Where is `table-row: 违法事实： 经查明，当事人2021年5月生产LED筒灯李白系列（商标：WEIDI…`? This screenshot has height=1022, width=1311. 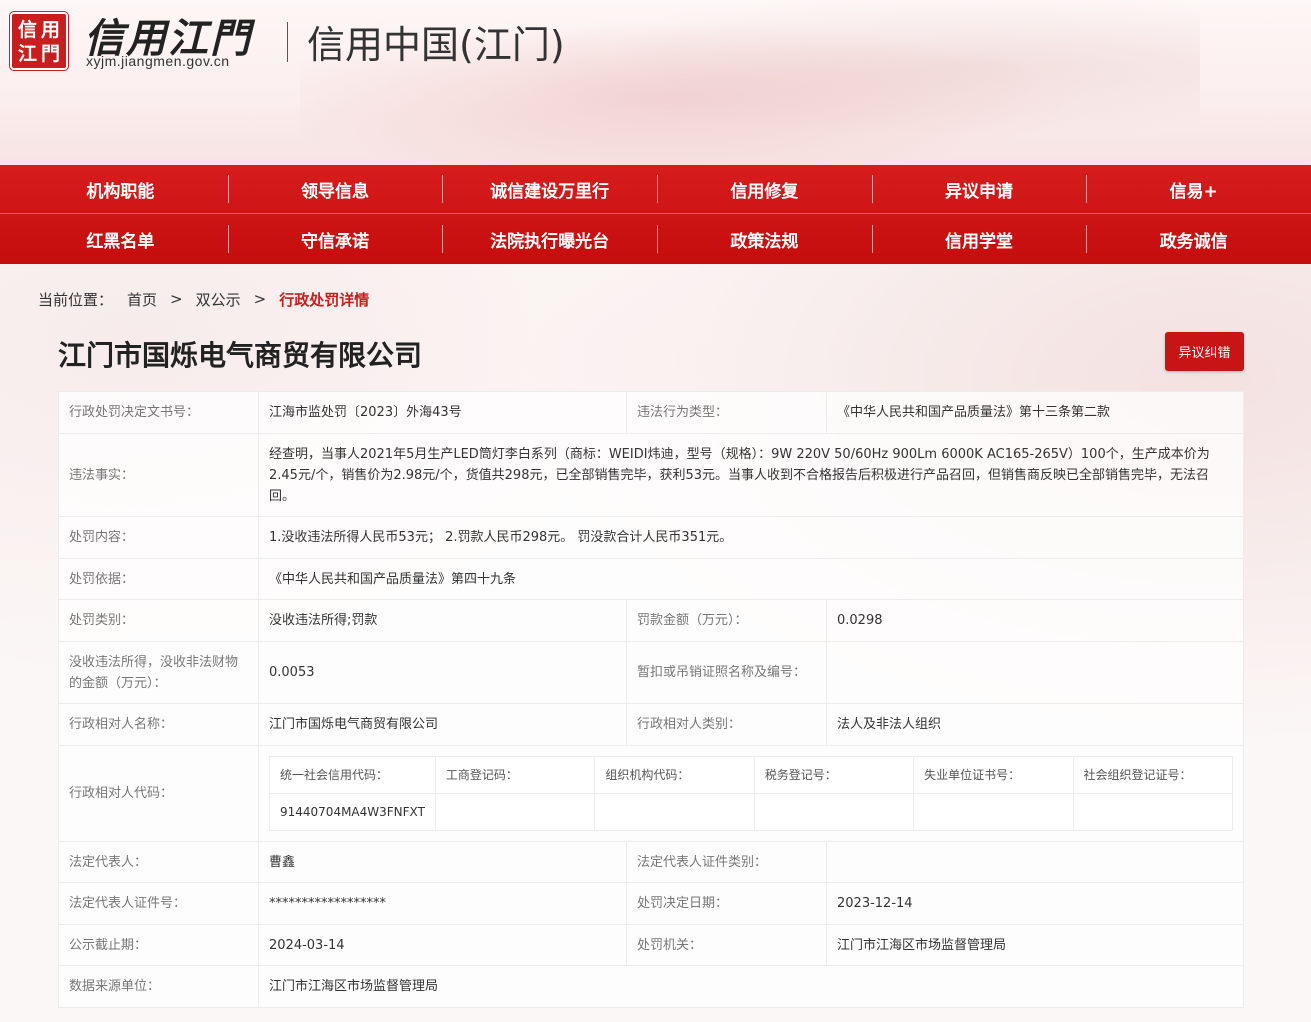 table-row: 违法事实： 经查明，当事人2021年5月生产LED筒灯李白系列（商标：WEIDI… is located at coordinates (651, 475).